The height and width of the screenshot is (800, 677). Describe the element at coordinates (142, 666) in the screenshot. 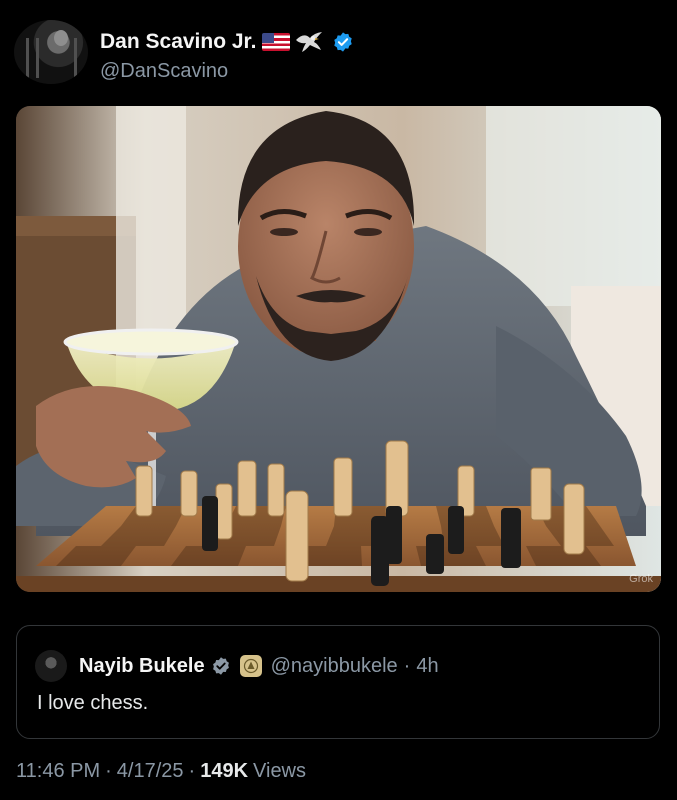

I see `quoted-author-name: Nayib Bukele` at that location.